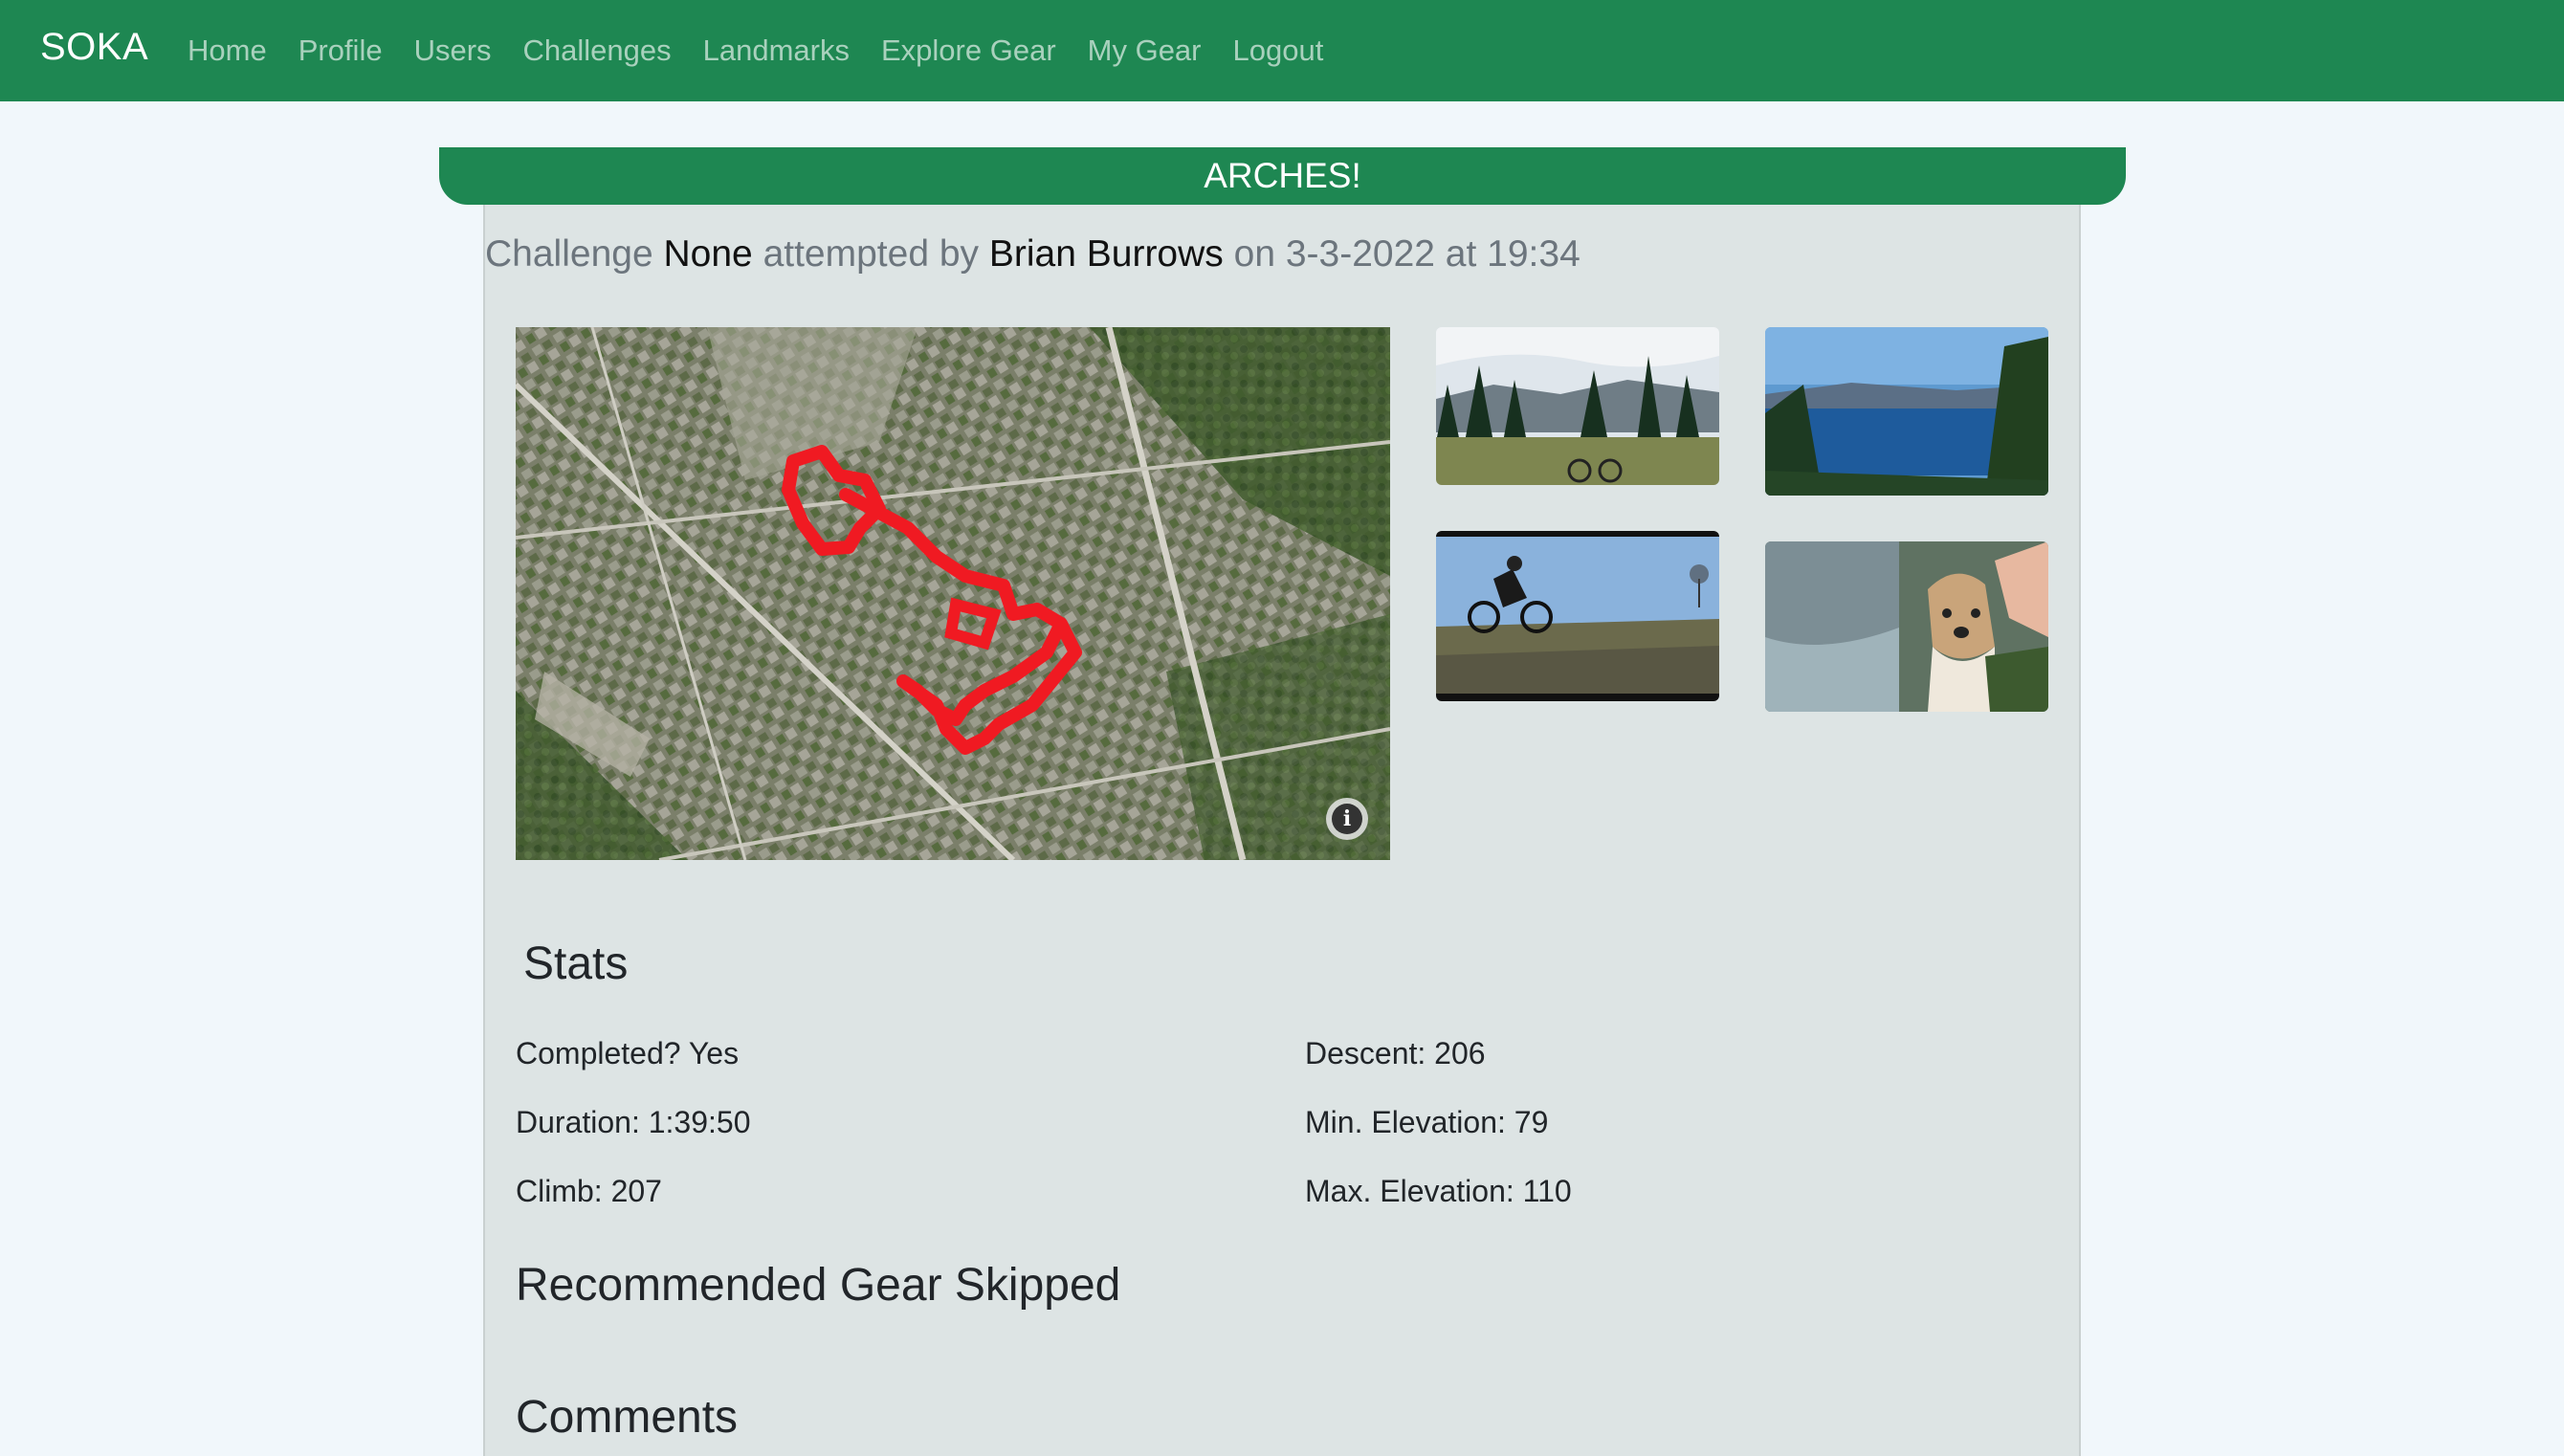 Image resolution: width=2564 pixels, height=1456 pixels. I want to click on nav-link-logout: Logout, so click(1279, 51).